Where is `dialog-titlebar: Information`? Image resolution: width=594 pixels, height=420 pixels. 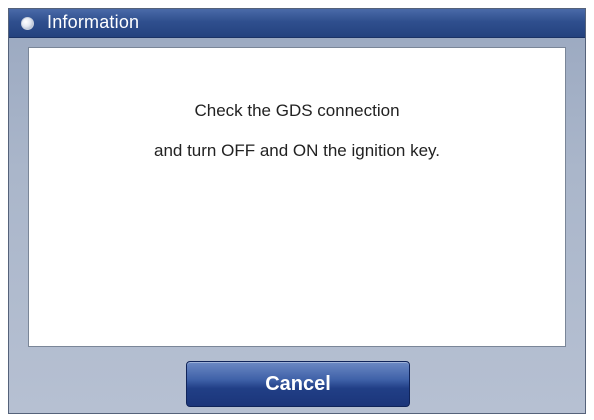 dialog-titlebar: Information is located at coordinates (297, 23).